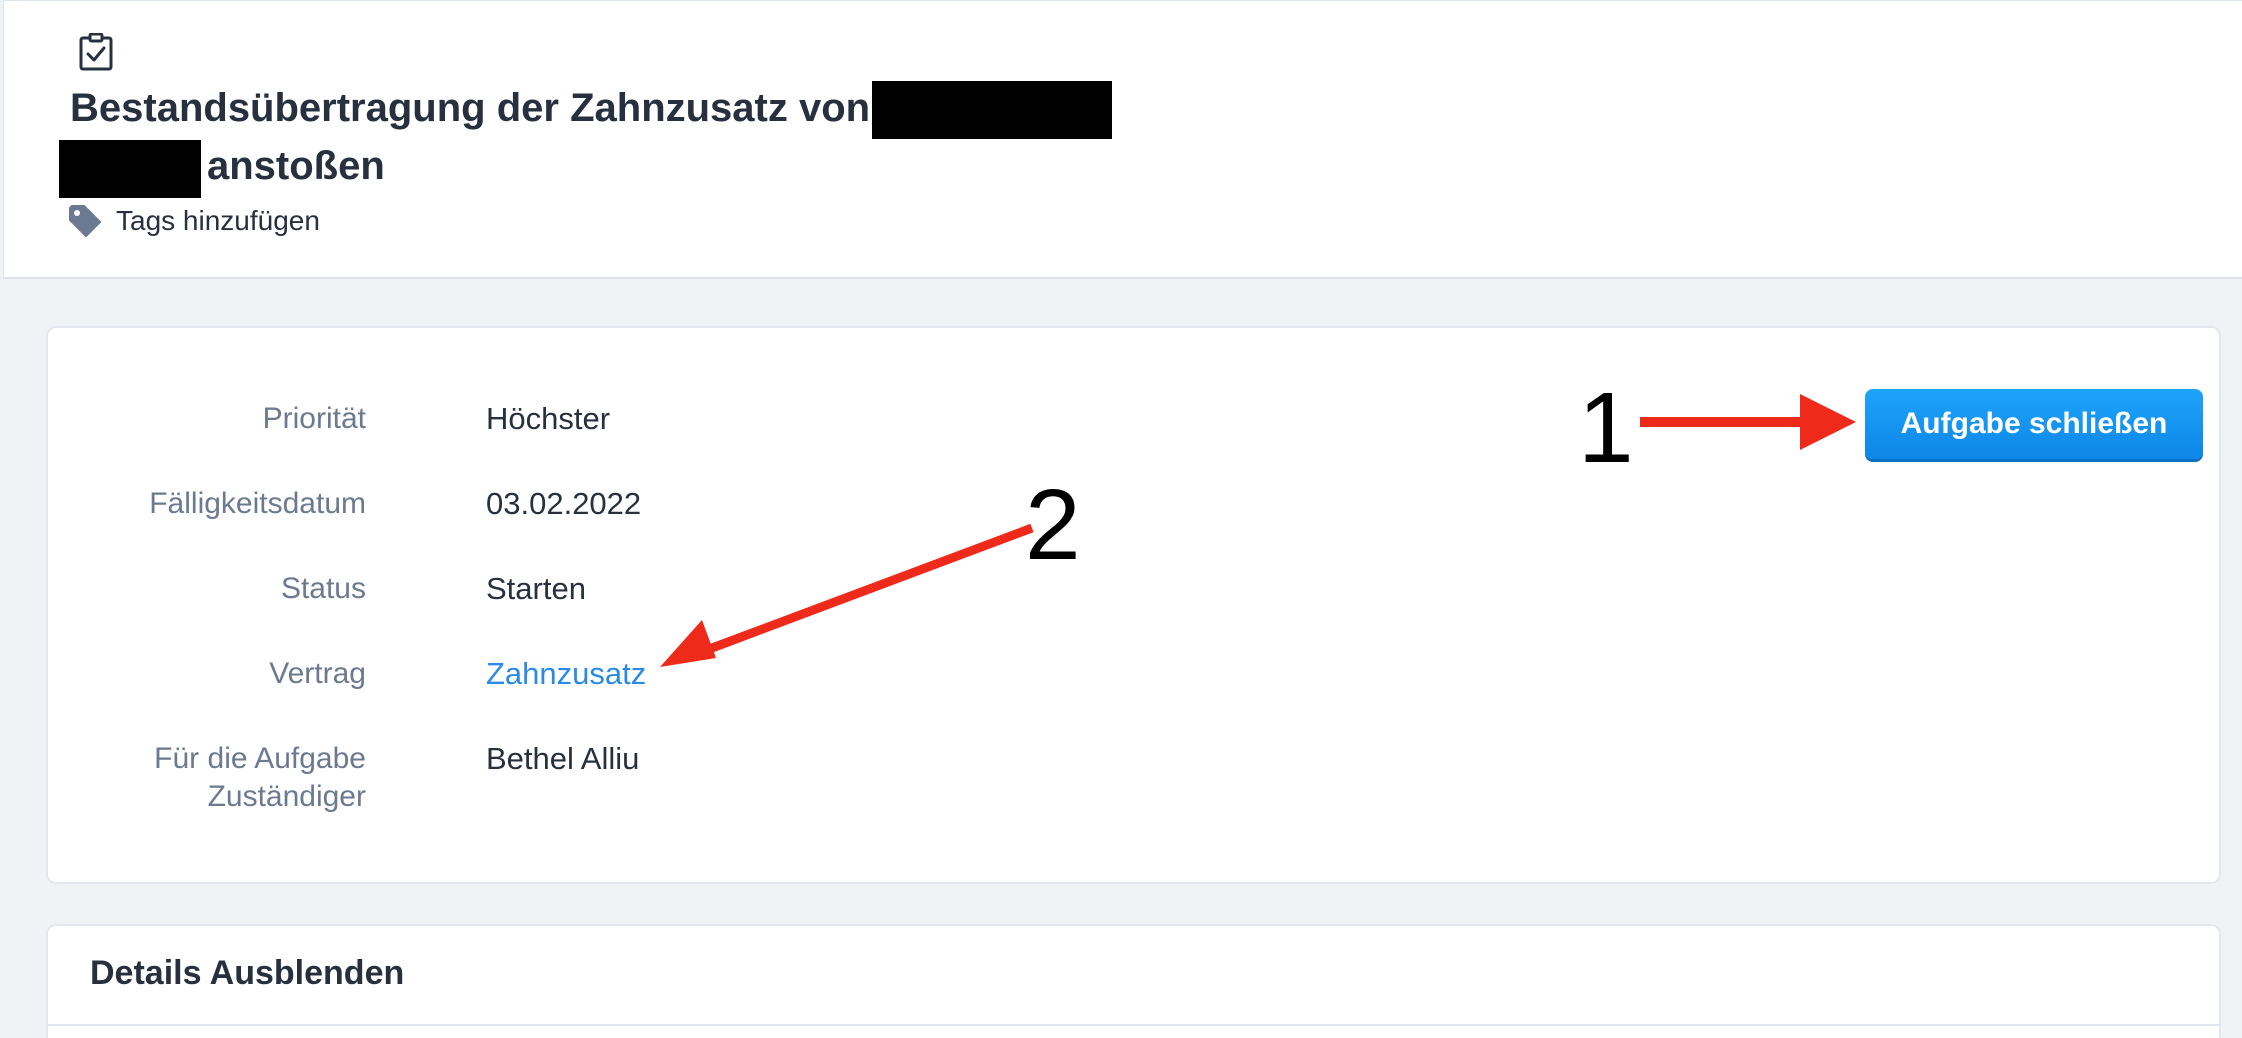 This screenshot has width=2242, height=1038. I want to click on clipboard-check-icon, so click(96, 52).